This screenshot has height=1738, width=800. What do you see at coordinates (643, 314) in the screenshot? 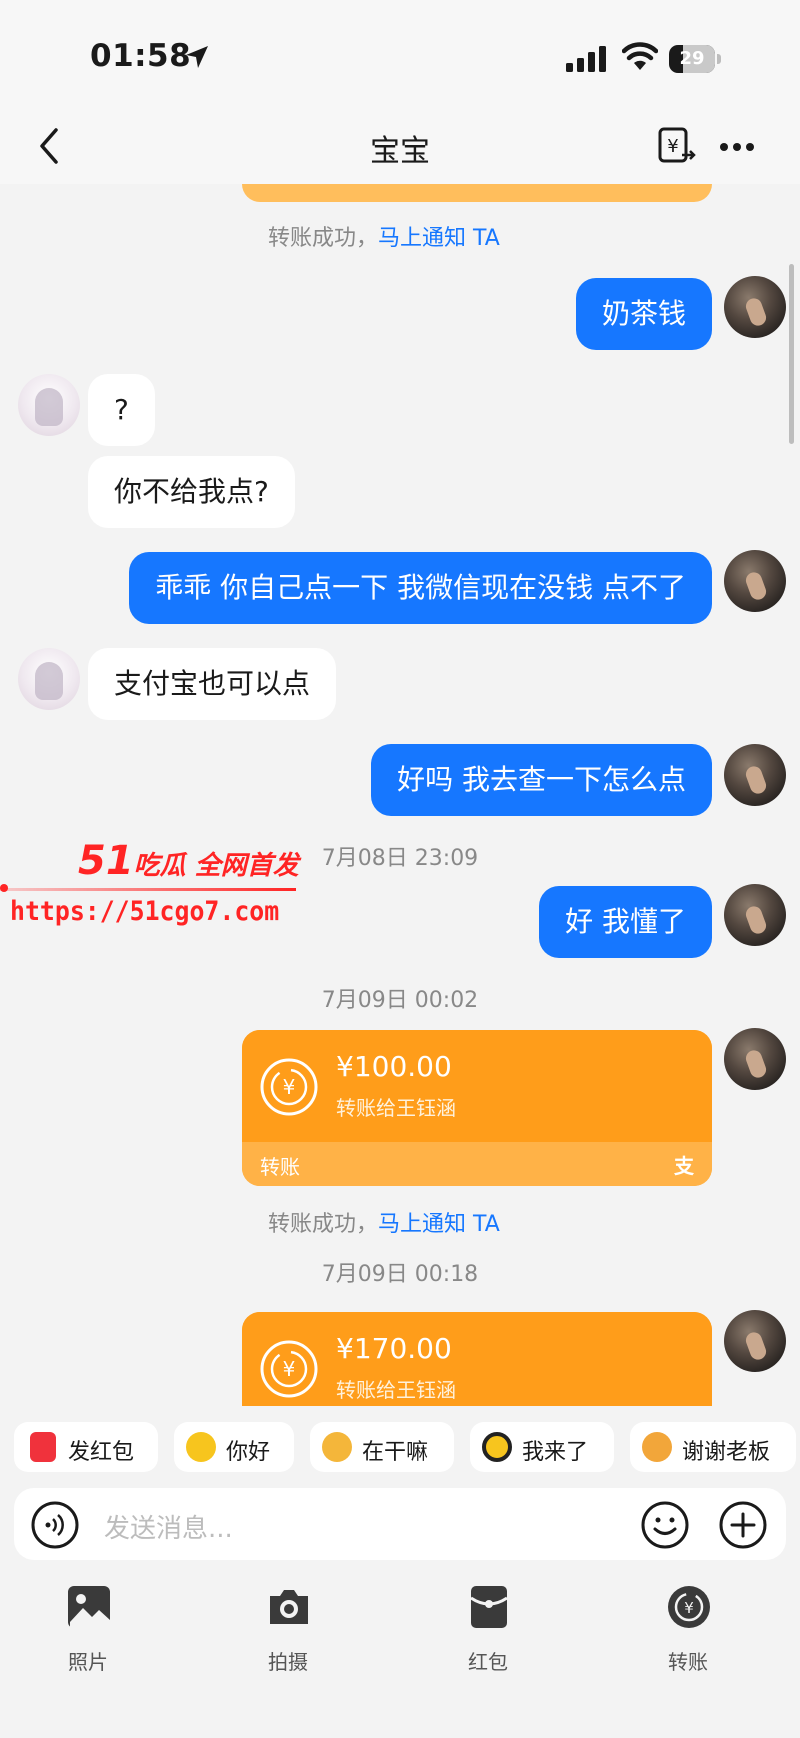
I see `message-bubble: 奶茶钱` at bounding box center [643, 314].